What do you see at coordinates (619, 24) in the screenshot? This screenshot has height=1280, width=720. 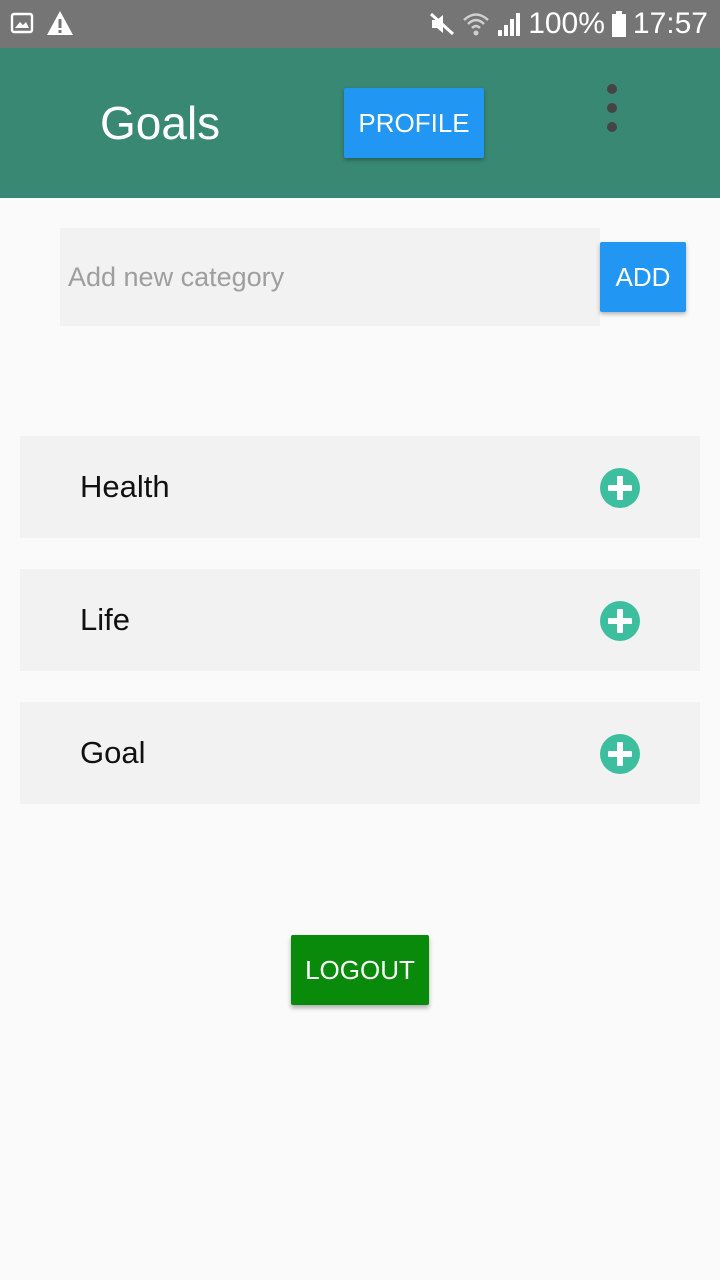 I see `battery-icon` at bounding box center [619, 24].